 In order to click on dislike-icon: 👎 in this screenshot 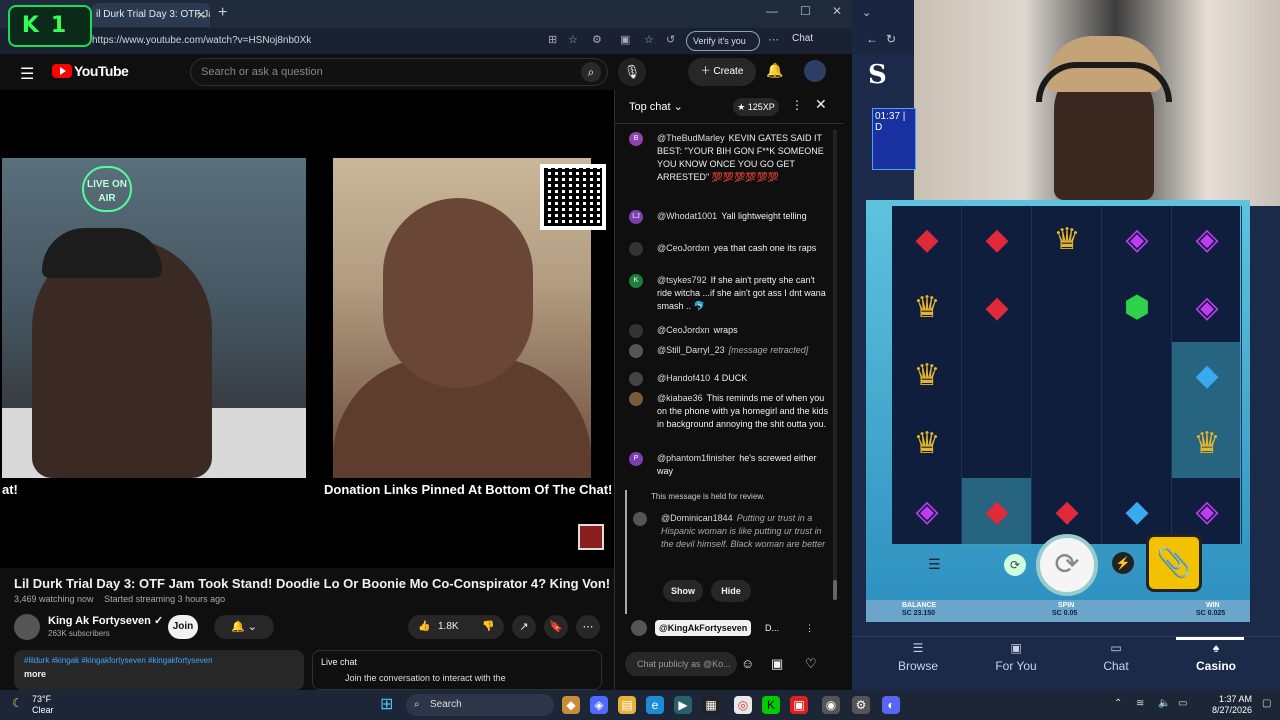, I will do `click(488, 627)`.